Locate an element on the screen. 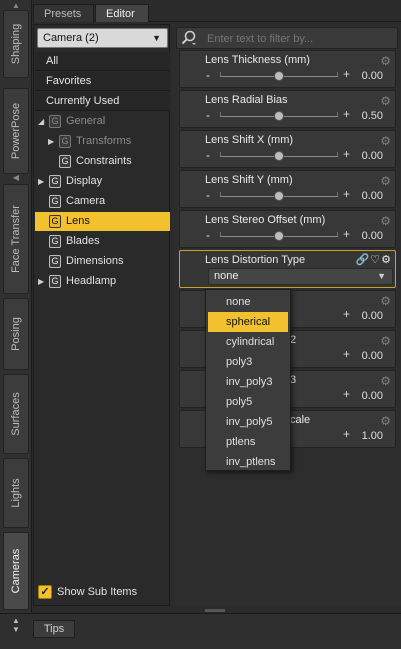  menu-item-poly3: poly3 is located at coordinates (248, 362).